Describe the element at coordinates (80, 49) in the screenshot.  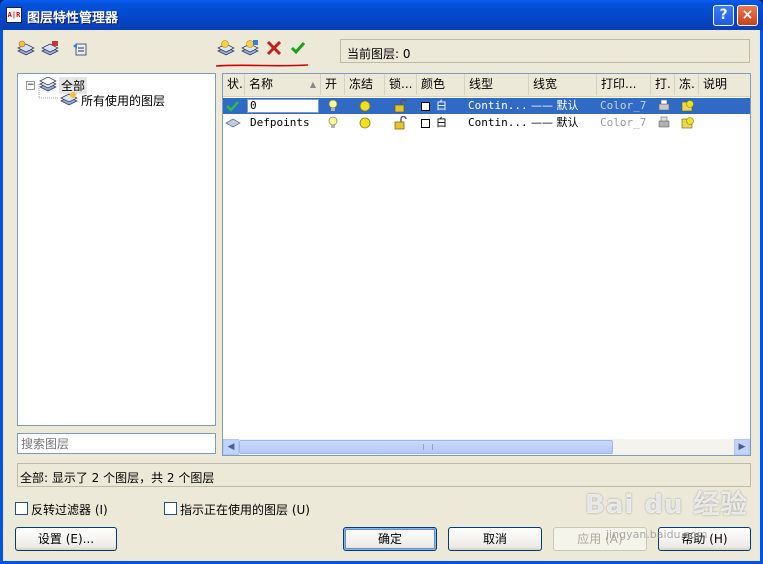
I see `layer-states-manager-icon` at that location.